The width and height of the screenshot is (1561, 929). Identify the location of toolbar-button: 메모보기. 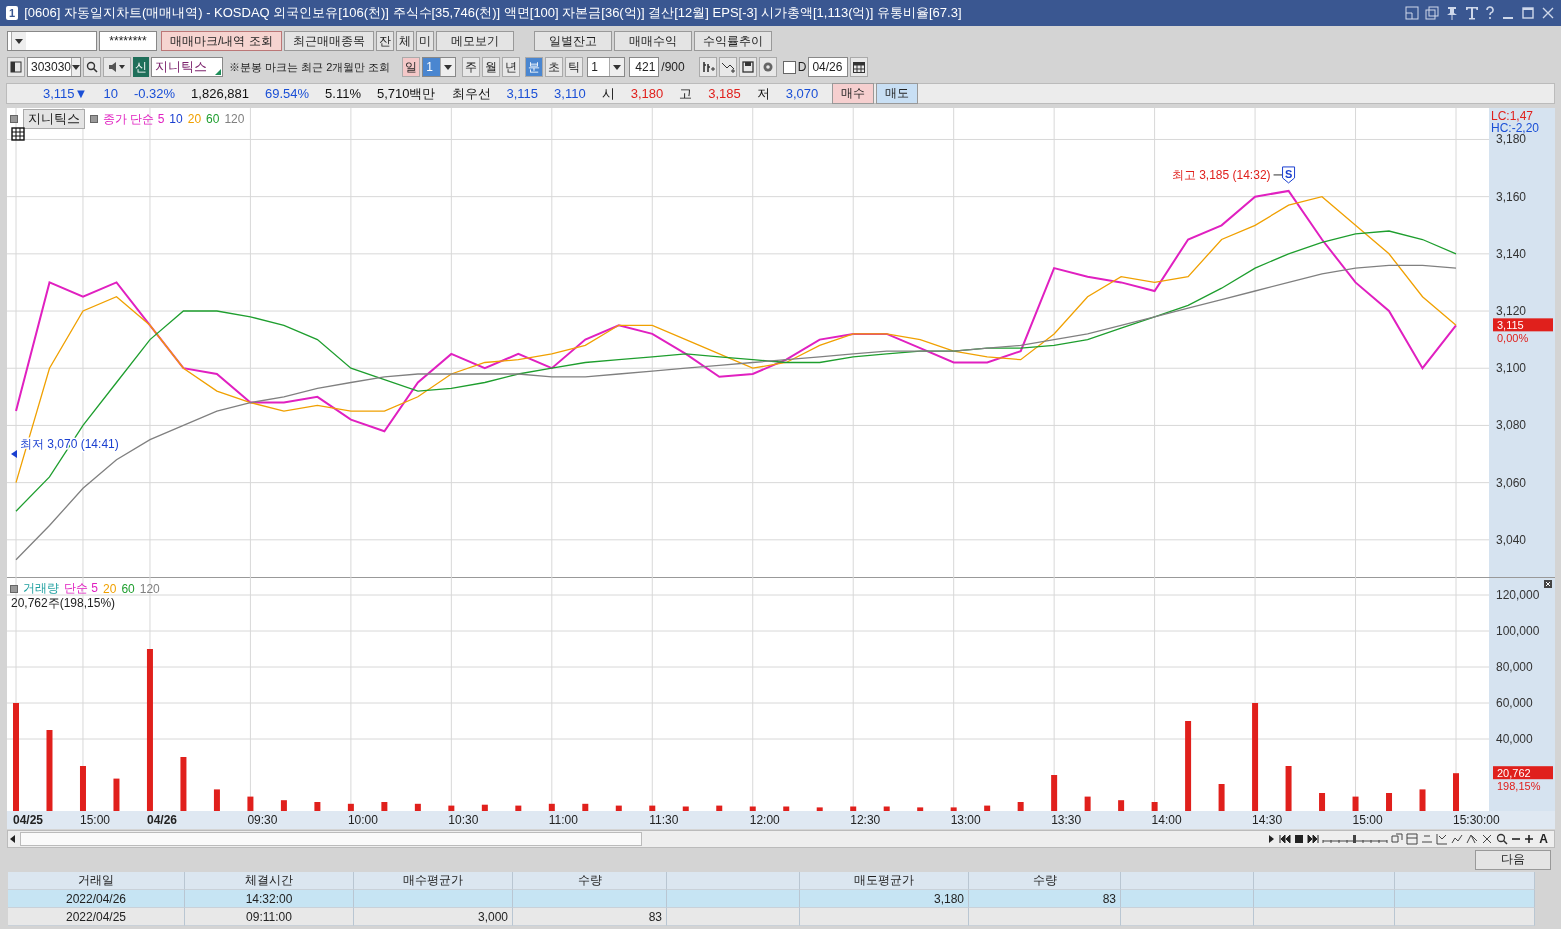
(474, 41).